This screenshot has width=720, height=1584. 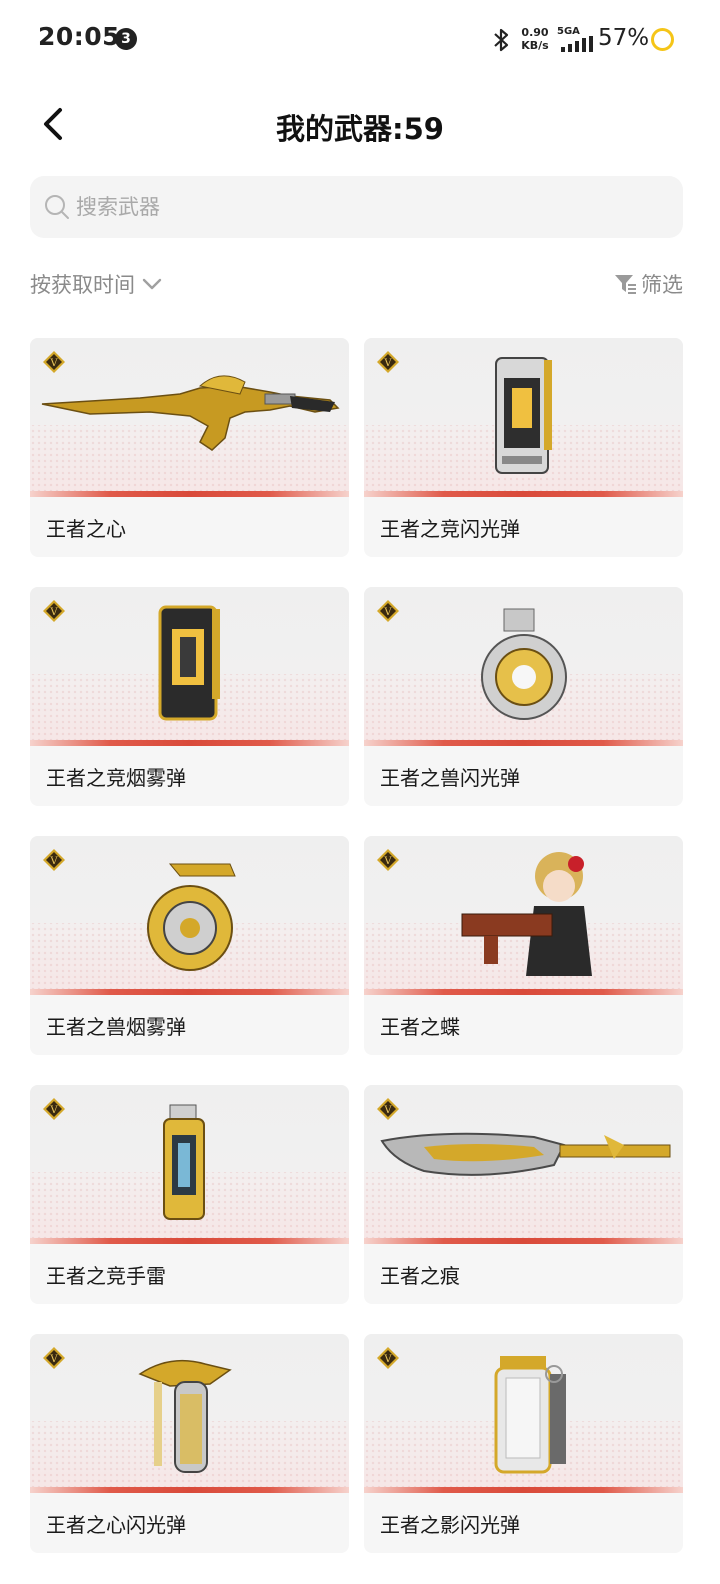 I want to click on weapon-card: V 王者之竞手雷, so click(x=189, y=1194).